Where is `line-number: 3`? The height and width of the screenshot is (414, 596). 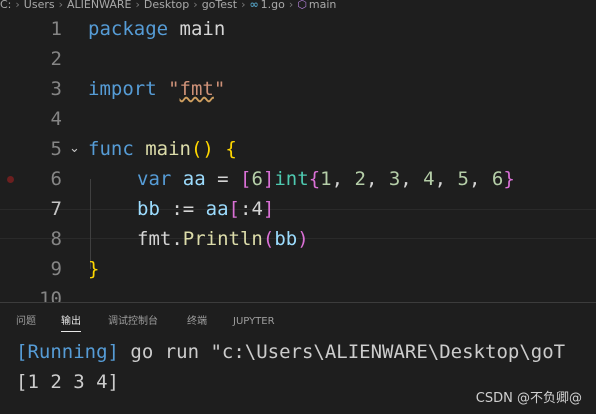
line-number: 3 is located at coordinates (56, 89).